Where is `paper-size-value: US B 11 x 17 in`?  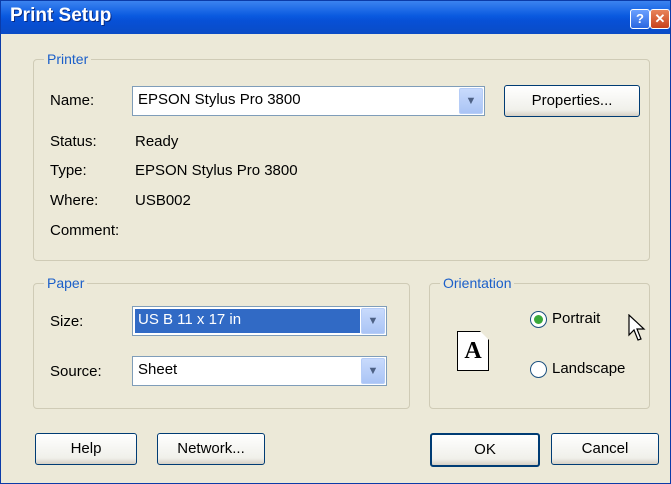
paper-size-value: US B 11 x 17 in is located at coordinates (190, 319).